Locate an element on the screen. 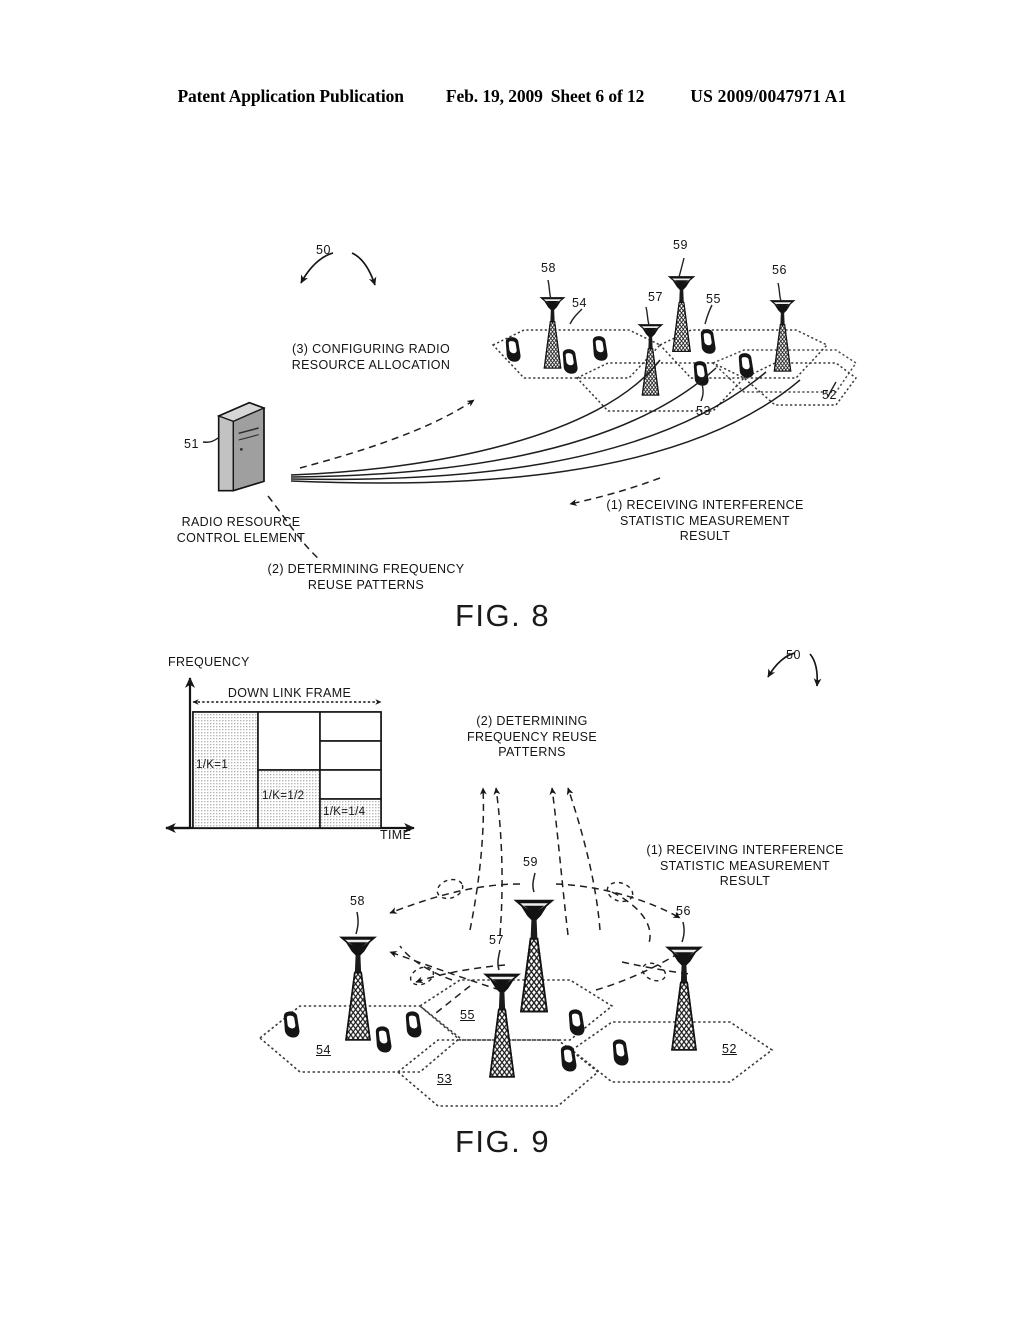 The image size is (1024, 1320). fig8-cell-grid is located at coordinates (674, 370).